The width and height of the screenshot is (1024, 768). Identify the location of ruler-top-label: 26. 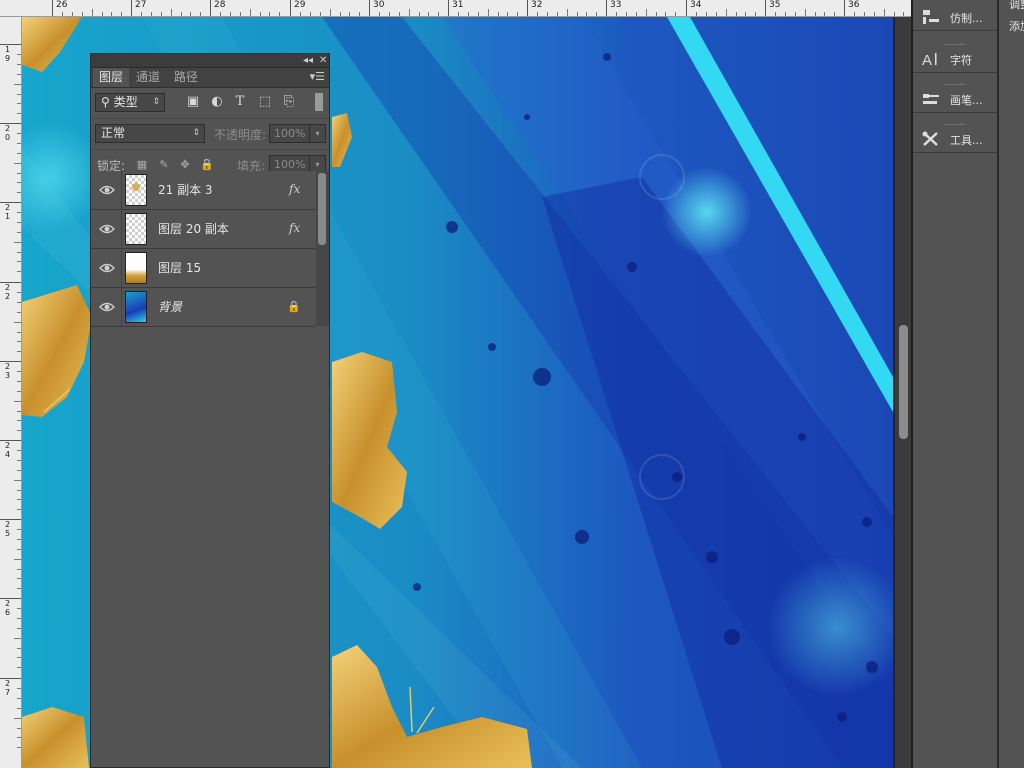
(59, 8).